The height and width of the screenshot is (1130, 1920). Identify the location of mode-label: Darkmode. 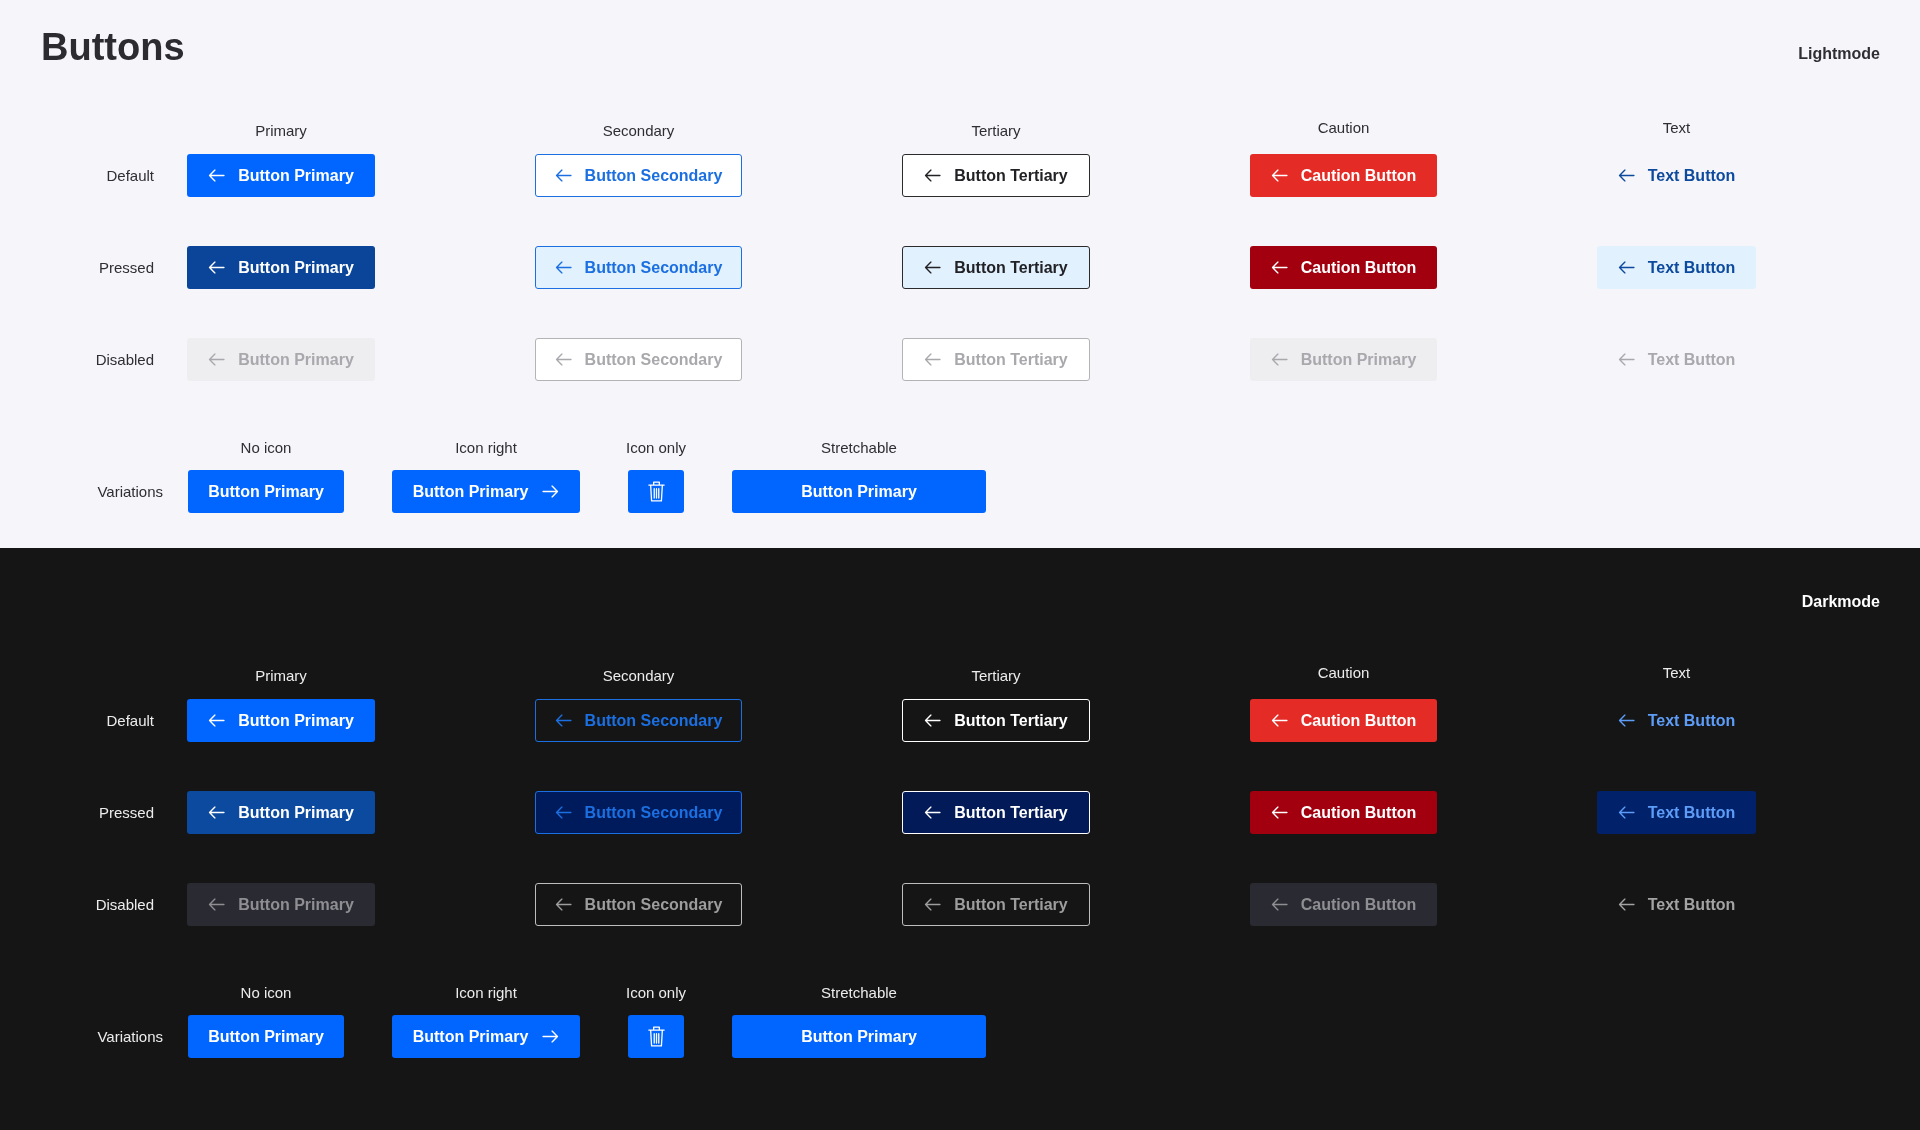
(1840, 602).